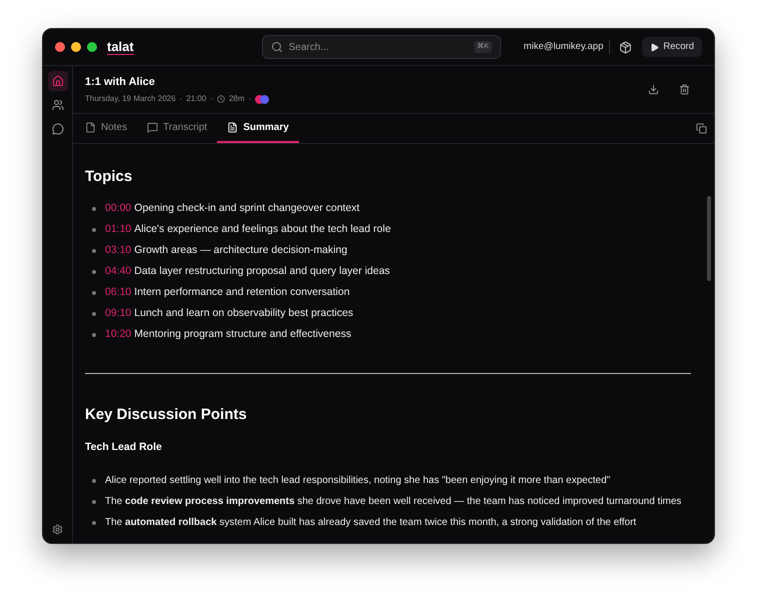 The height and width of the screenshot is (600, 757). I want to click on search-icon, so click(276, 47).